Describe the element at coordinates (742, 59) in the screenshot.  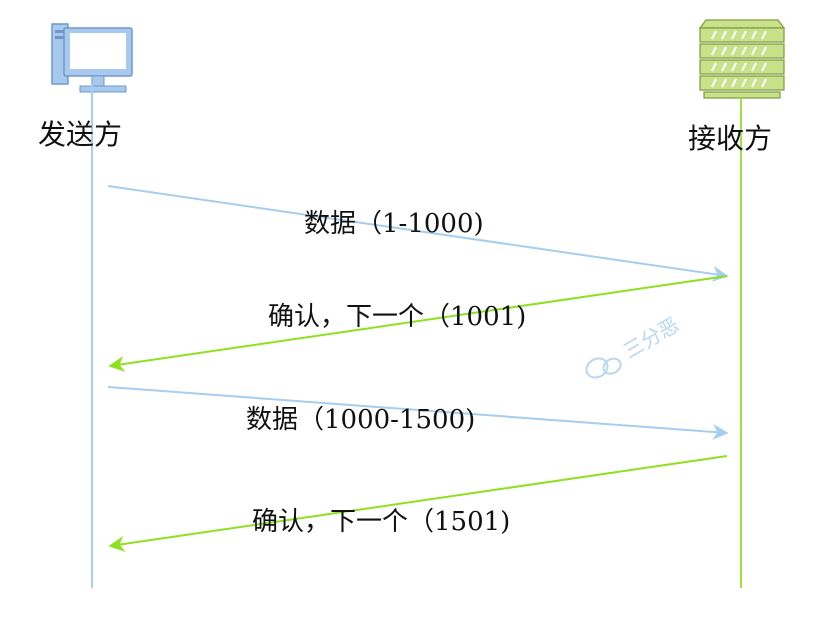
I see `server-icon` at that location.